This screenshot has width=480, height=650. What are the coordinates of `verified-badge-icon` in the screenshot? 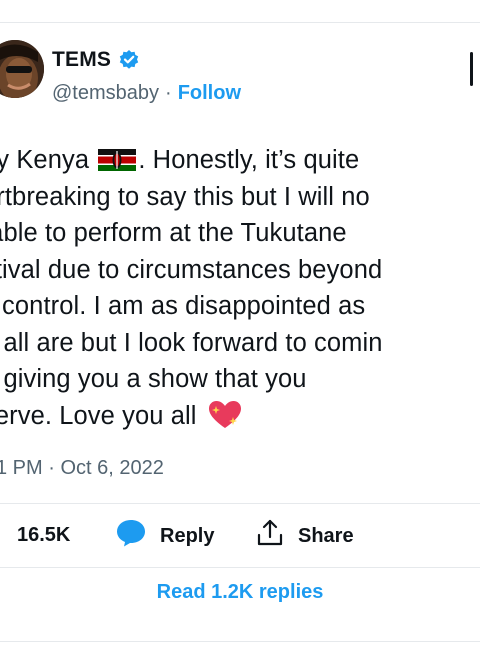 It's located at (129, 60).